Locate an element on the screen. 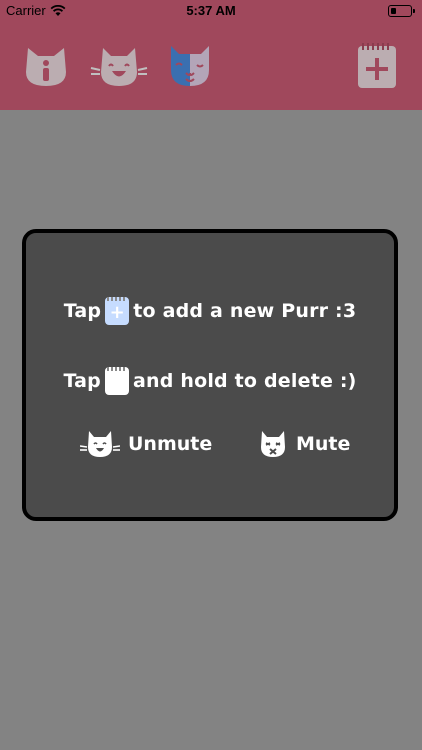 The height and width of the screenshot is (750, 422). mute-cat-icon is located at coordinates (273, 444).